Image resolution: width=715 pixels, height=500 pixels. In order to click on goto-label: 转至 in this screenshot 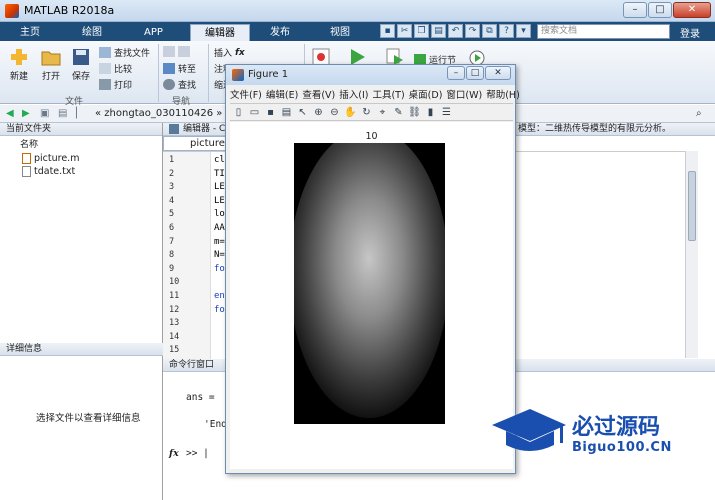, I will do `click(187, 70)`.